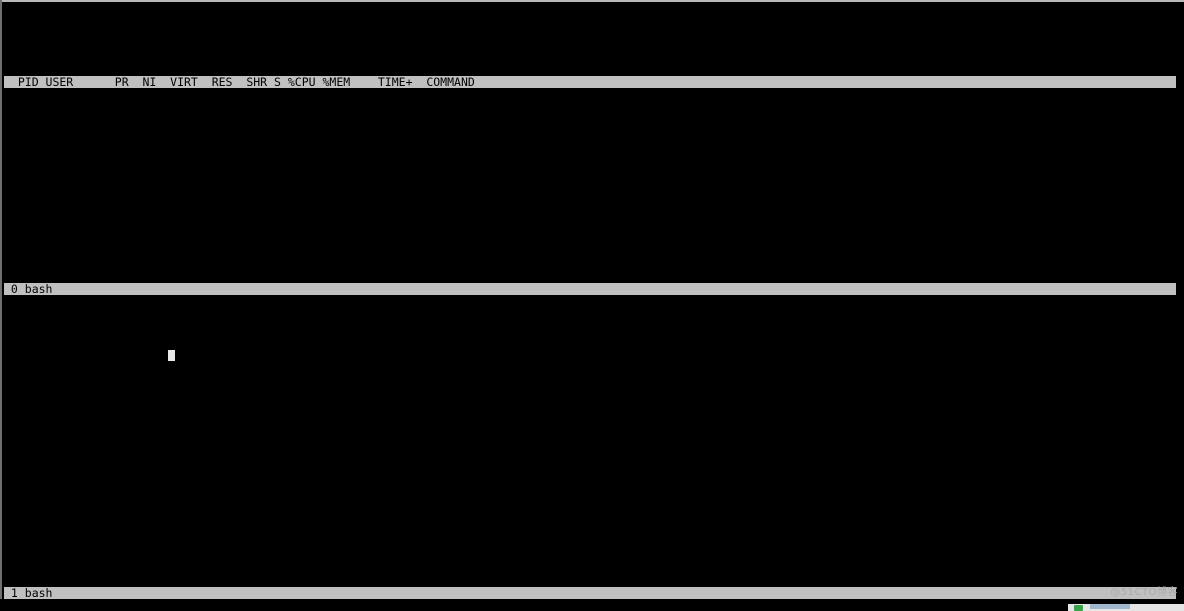 The width and height of the screenshot is (1184, 611). I want to click on df-table-row: tmpfs 48M 0 48M 0% /dev/shm, so click(254, 341).